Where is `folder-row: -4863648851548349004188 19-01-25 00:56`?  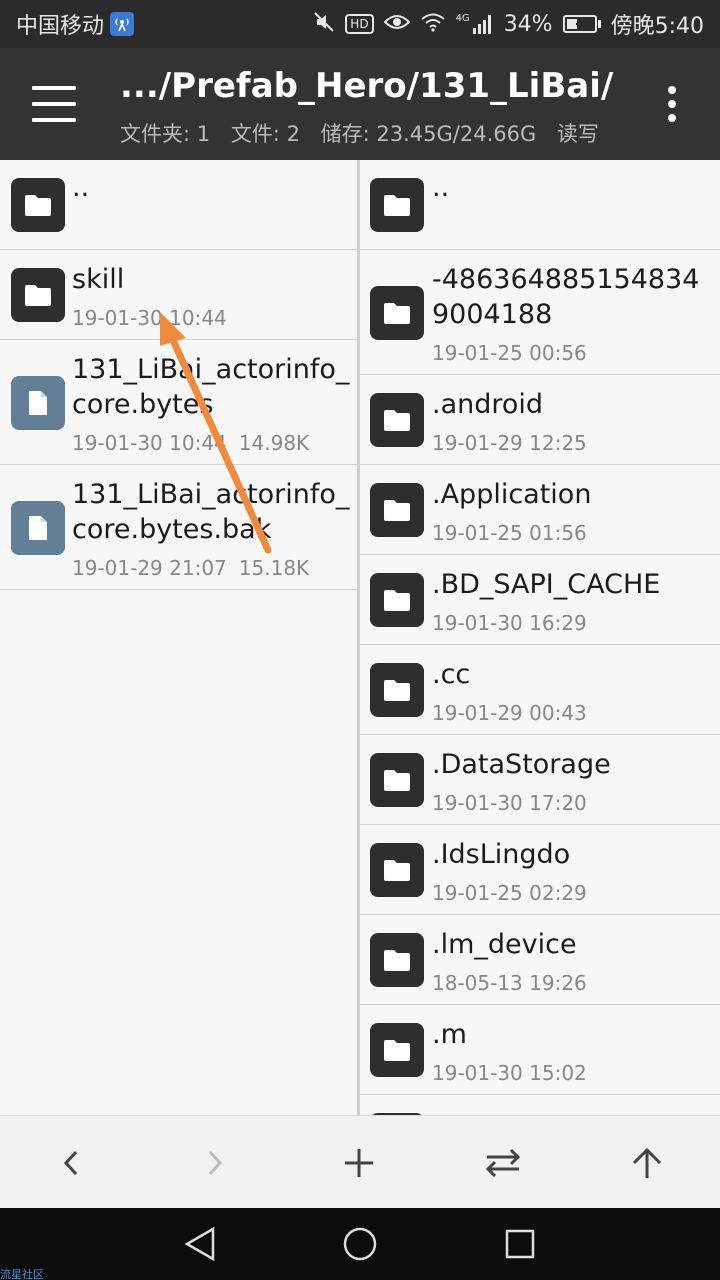 folder-row: -4863648851548349004188 19-01-25 00:56 is located at coordinates (540, 312).